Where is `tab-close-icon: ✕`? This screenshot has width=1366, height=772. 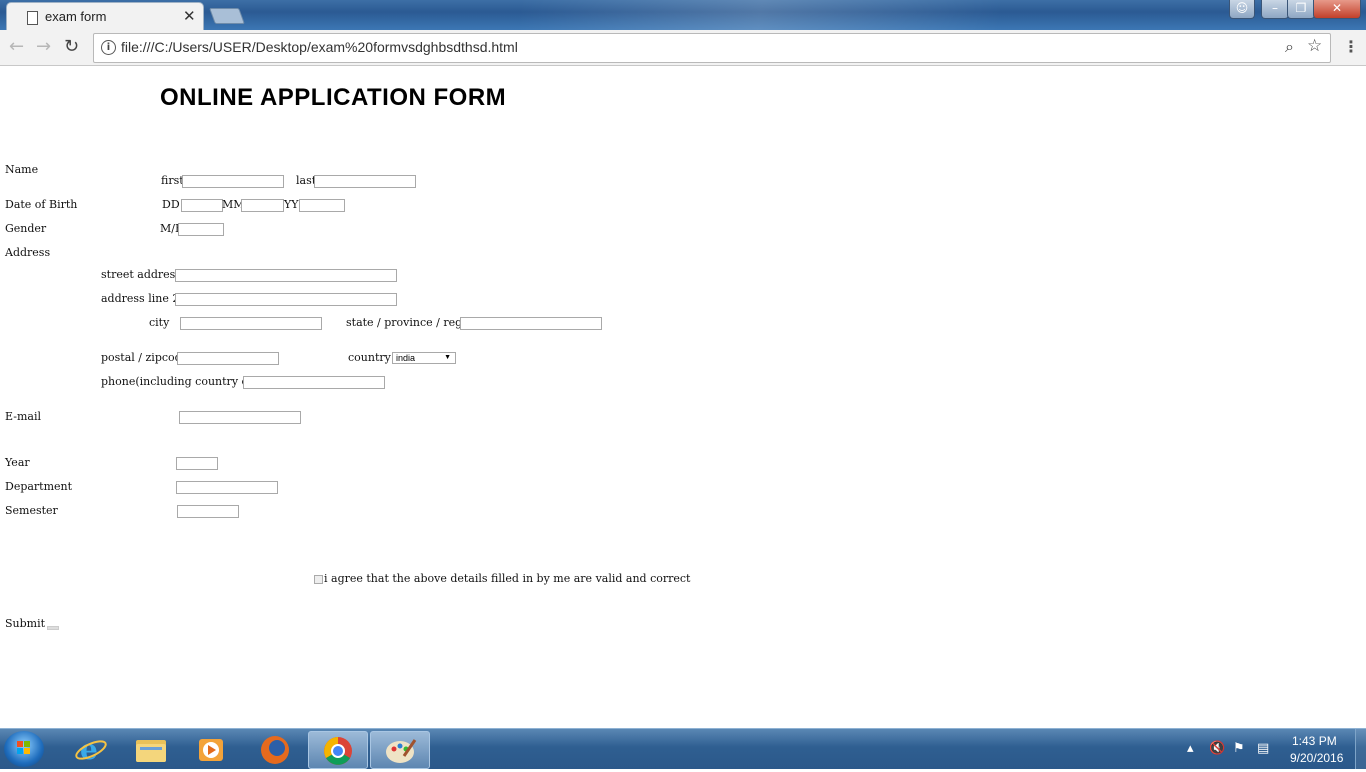 tab-close-icon: ✕ is located at coordinates (189, 16).